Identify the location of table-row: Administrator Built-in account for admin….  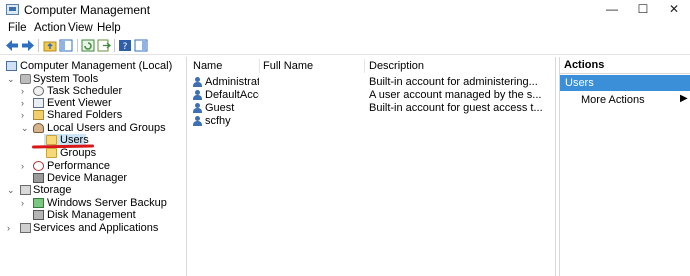
(372, 82).